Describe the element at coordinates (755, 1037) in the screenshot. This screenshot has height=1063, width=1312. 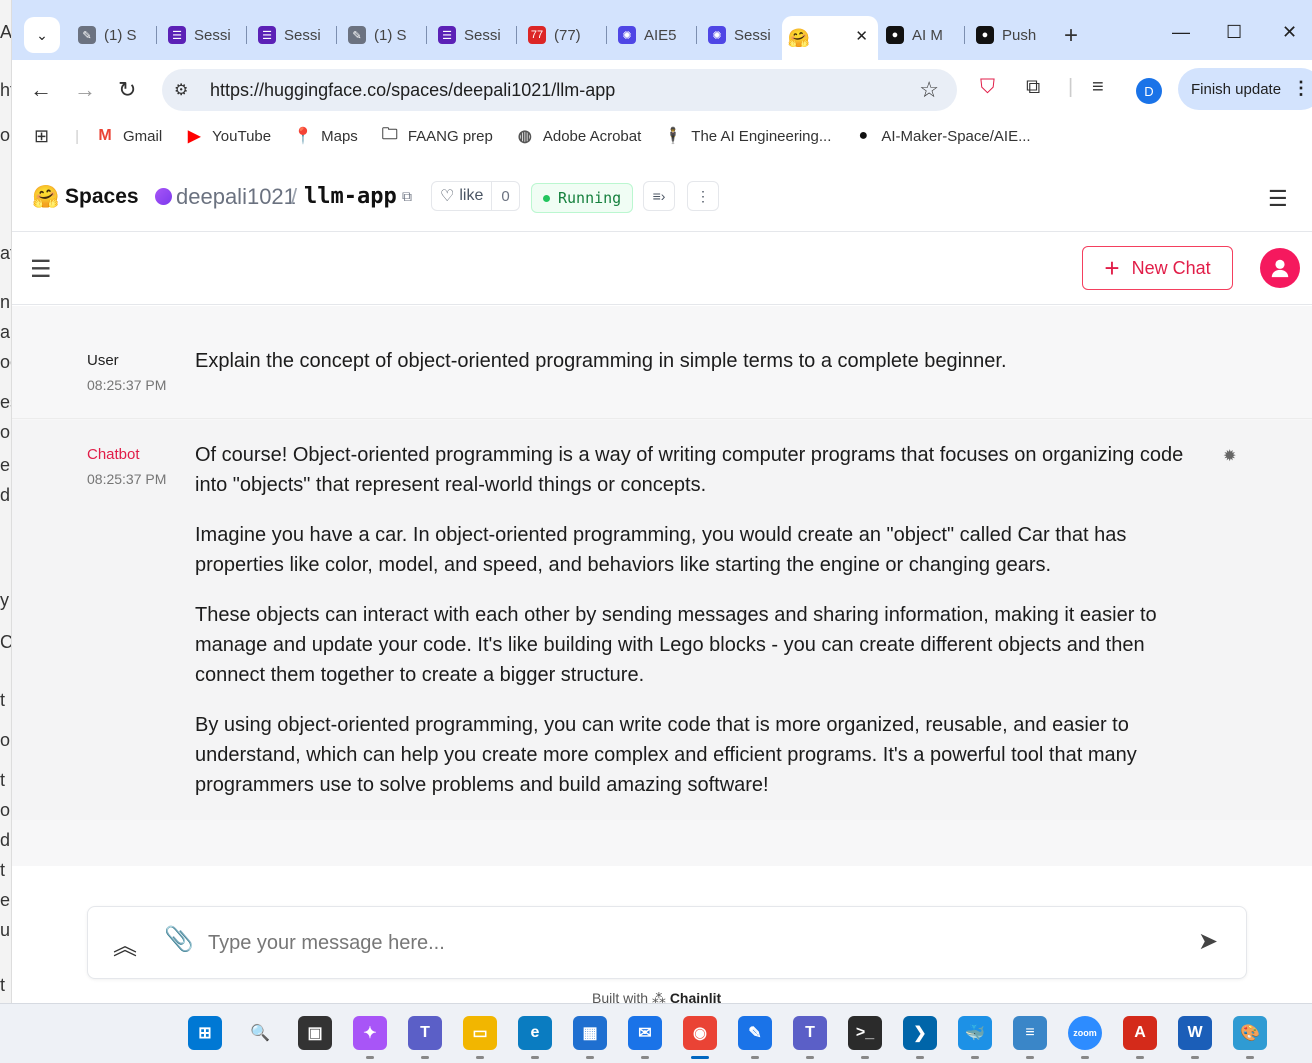
I see `tool-icon: ✎` at that location.